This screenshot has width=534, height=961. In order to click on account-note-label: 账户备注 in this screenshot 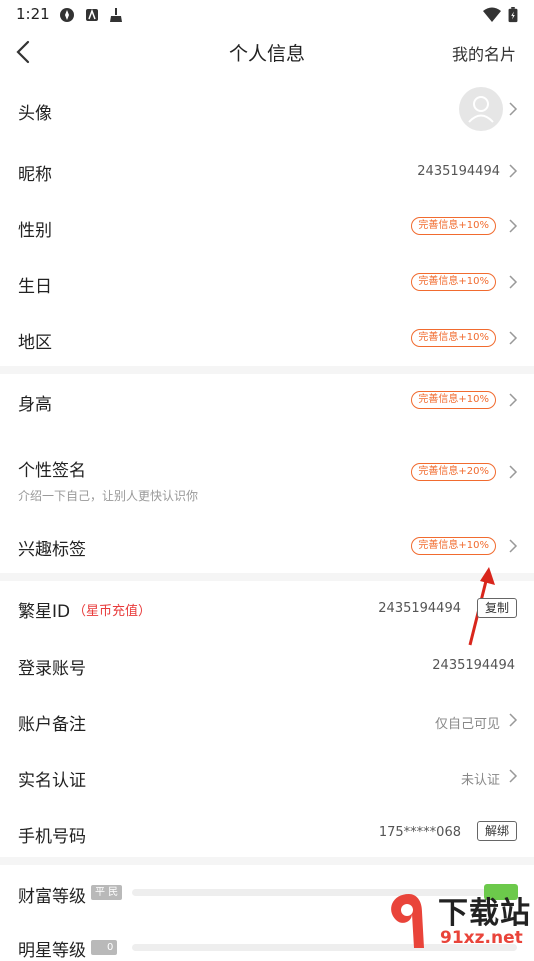, I will do `click(52, 725)`.